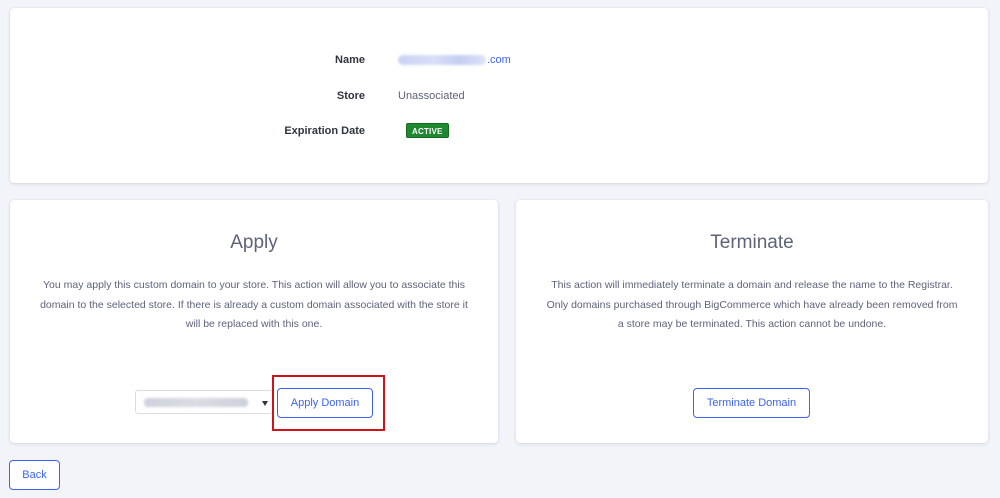 The image size is (1000, 498). What do you see at coordinates (442, 60) in the screenshot?
I see `redacted-domain-name` at bounding box center [442, 60].